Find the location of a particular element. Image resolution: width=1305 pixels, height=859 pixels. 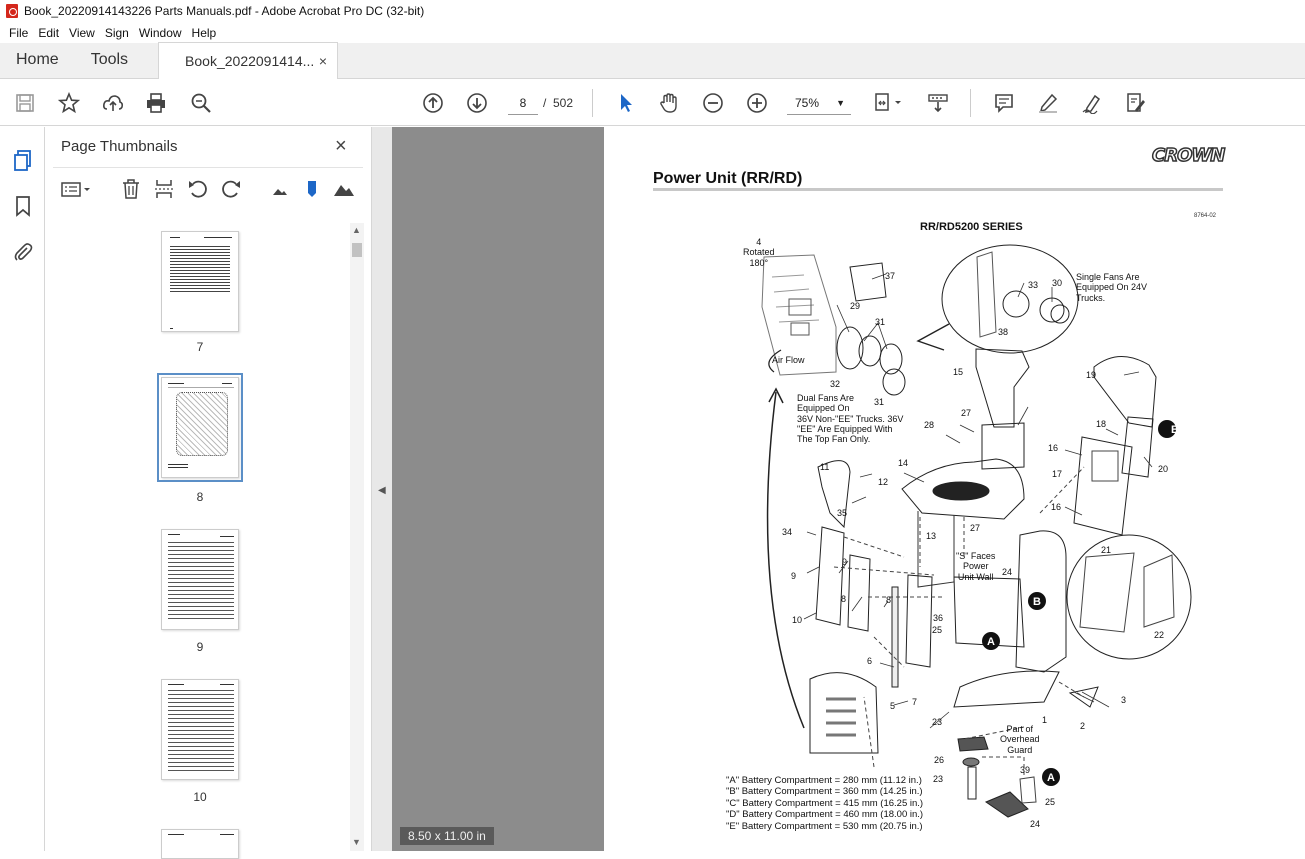

callout-number: 26 is located at coordinates (939, 760).